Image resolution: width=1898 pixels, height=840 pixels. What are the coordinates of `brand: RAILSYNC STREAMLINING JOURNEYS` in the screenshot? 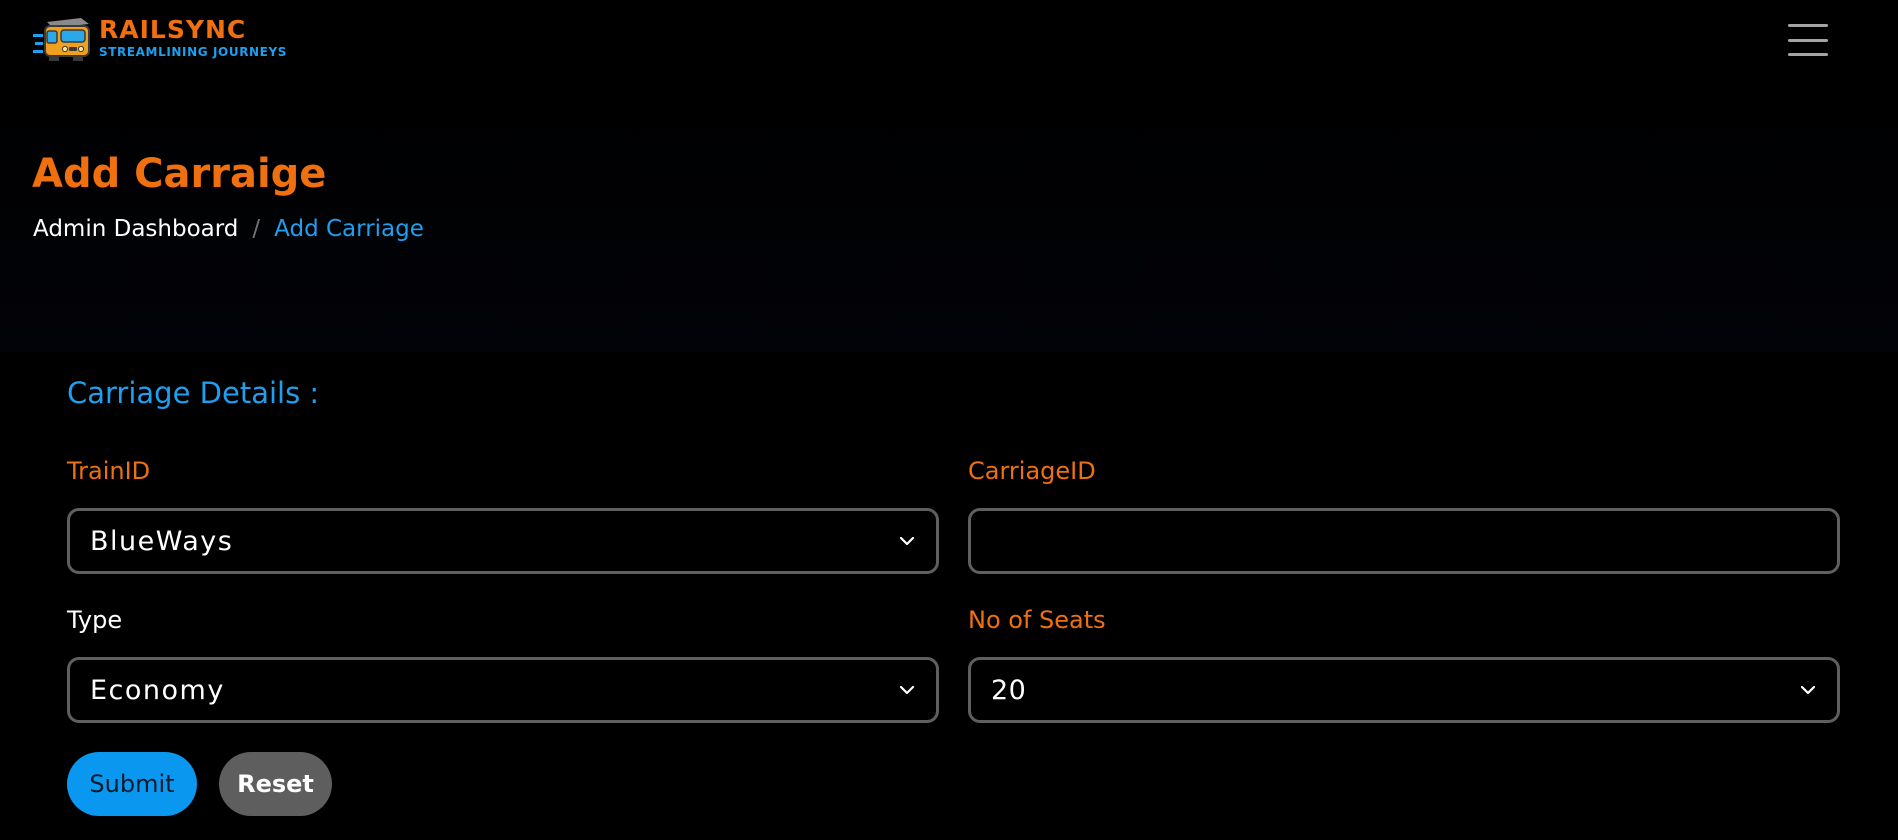 It's located at (160, 39).